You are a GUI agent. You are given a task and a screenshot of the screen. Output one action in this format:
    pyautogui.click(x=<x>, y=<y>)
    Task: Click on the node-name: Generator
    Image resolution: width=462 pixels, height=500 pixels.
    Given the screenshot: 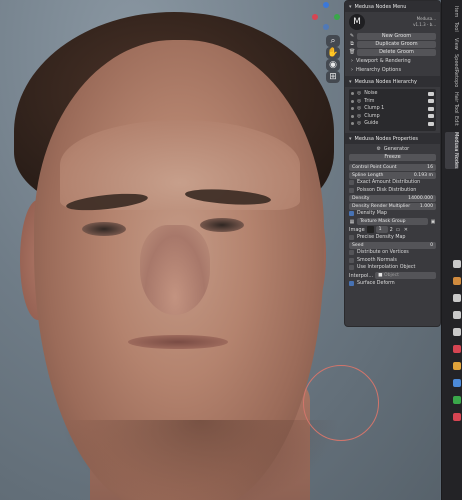 What is the action you would take?
    pyautogui.click(x=396, y=148)
    